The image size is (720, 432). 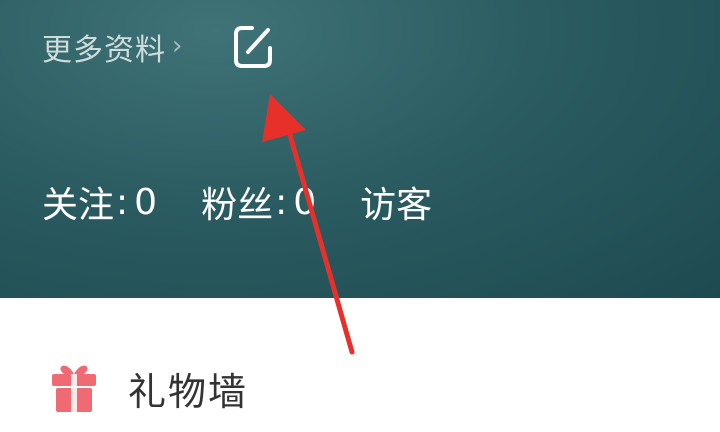 I want to click on stat-following: 关注 : 0, so click(x=99, y=202).